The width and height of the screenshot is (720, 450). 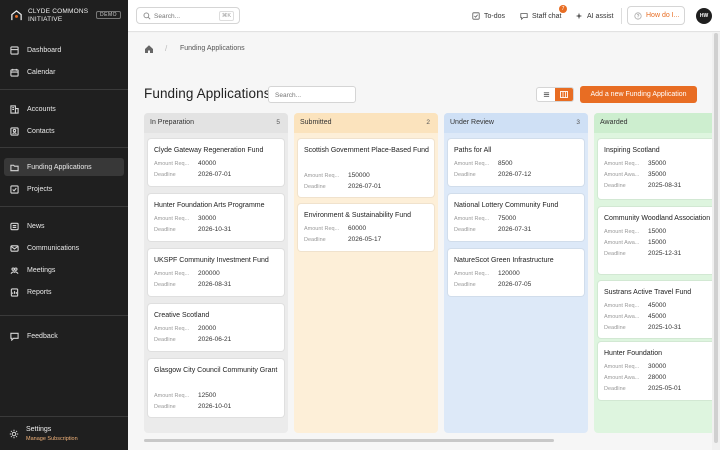 I want to click on settings-button: Settings Manage Subscription, so click(x=64, y=433).